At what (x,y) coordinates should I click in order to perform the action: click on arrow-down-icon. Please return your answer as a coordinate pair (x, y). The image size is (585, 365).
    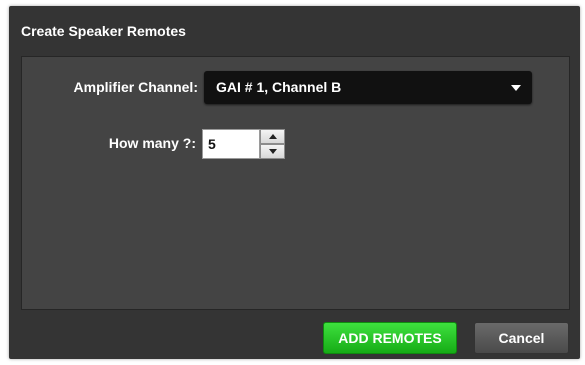
    Looking at the image, I should click on (273, 151).